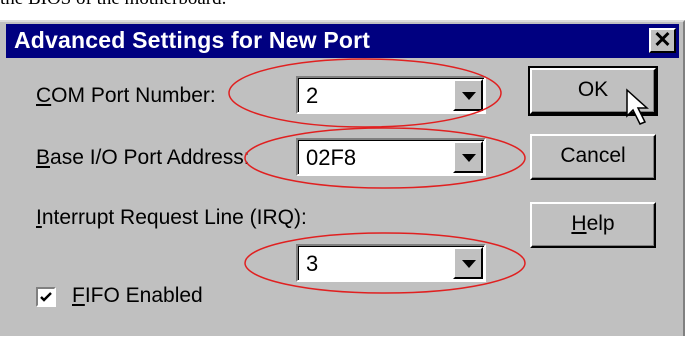  What do you see at coordinates (312, 95) in the screenshot?
I see `com-port-value: 2` at bounding box center [312, 95].